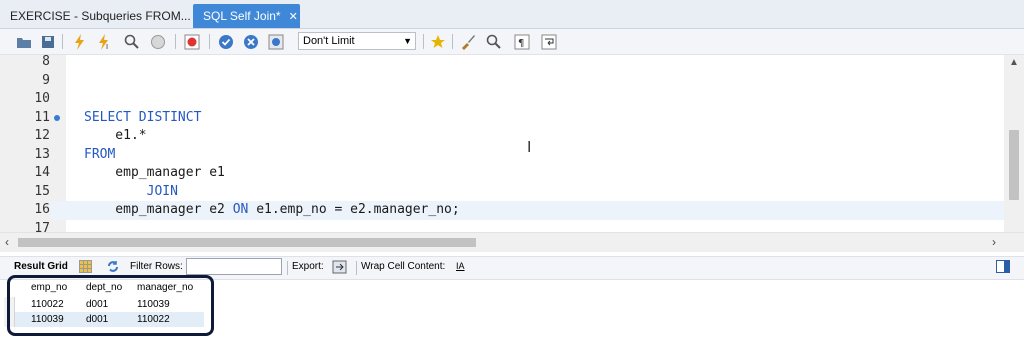 This screenshot has height=342, width=1024. I want to click on annotation-highlight-box, so click(110, 305).